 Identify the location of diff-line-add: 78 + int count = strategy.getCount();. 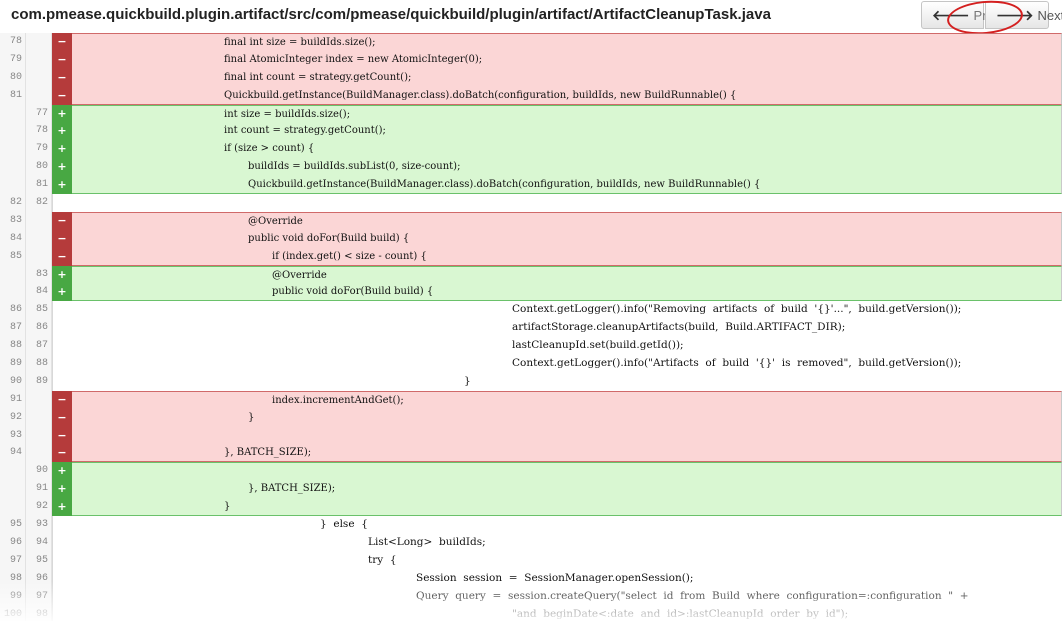
(531, 131).